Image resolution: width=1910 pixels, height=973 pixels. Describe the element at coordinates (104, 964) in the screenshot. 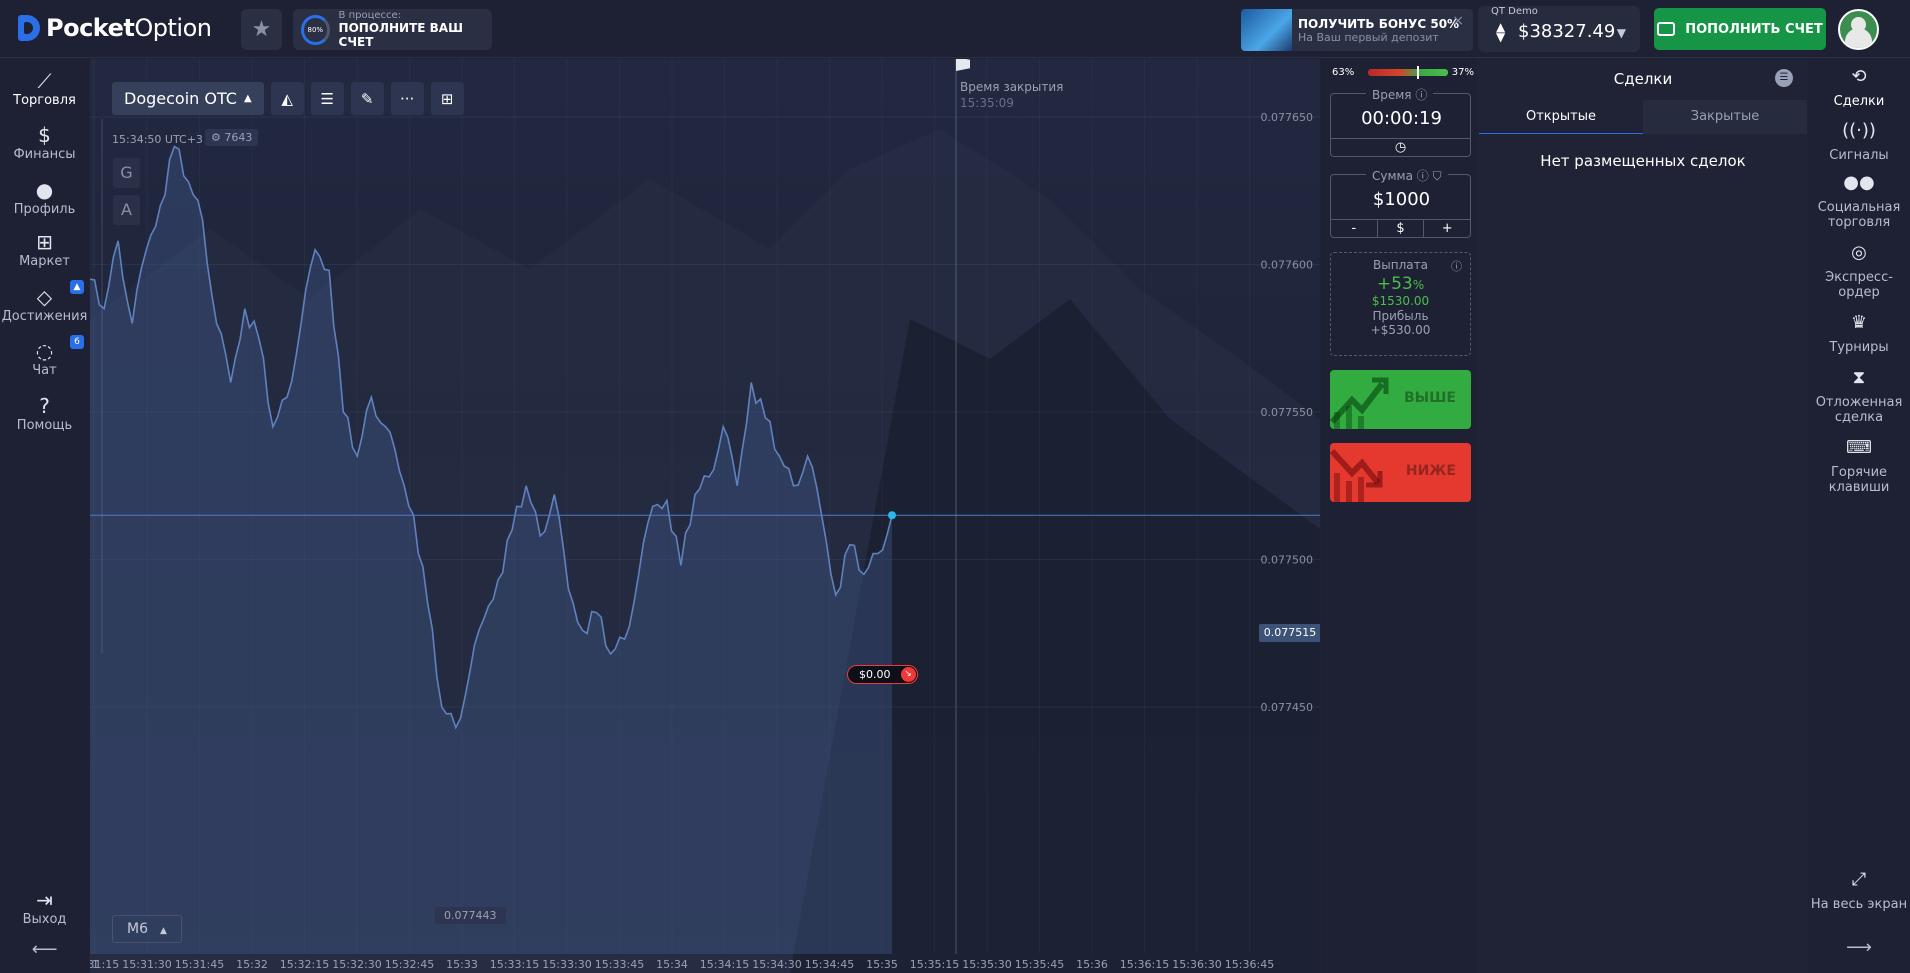

I see `x-tick-label: 15:31:15` at that location.